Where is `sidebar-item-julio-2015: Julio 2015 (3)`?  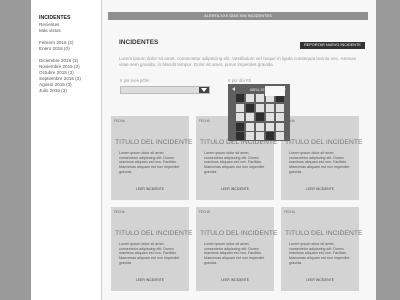
sidebar-item-julio-2015: Julio 2015 (3) is located at coordinates (53, 91).